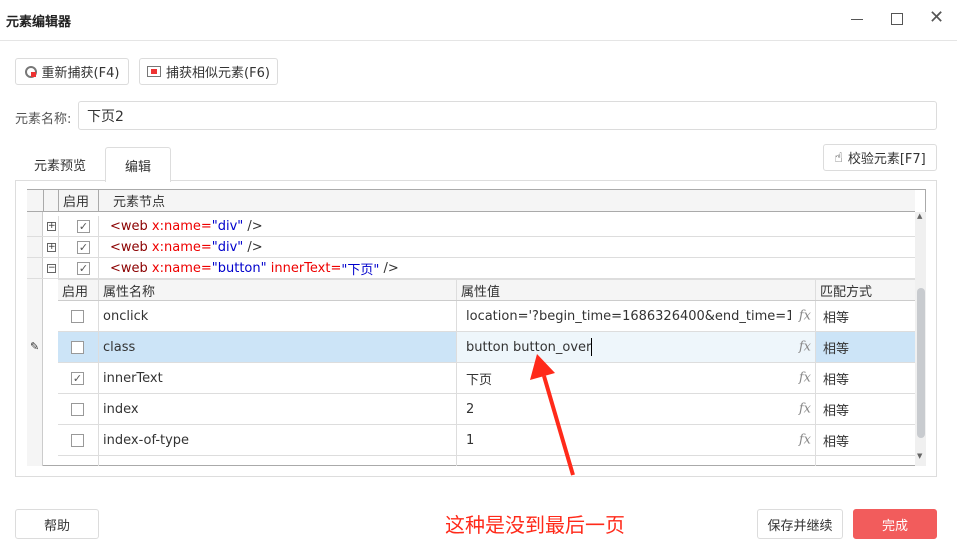 This screenshot has height=553, width=957. I want to click on done-label: 完成, so click(894, 526).